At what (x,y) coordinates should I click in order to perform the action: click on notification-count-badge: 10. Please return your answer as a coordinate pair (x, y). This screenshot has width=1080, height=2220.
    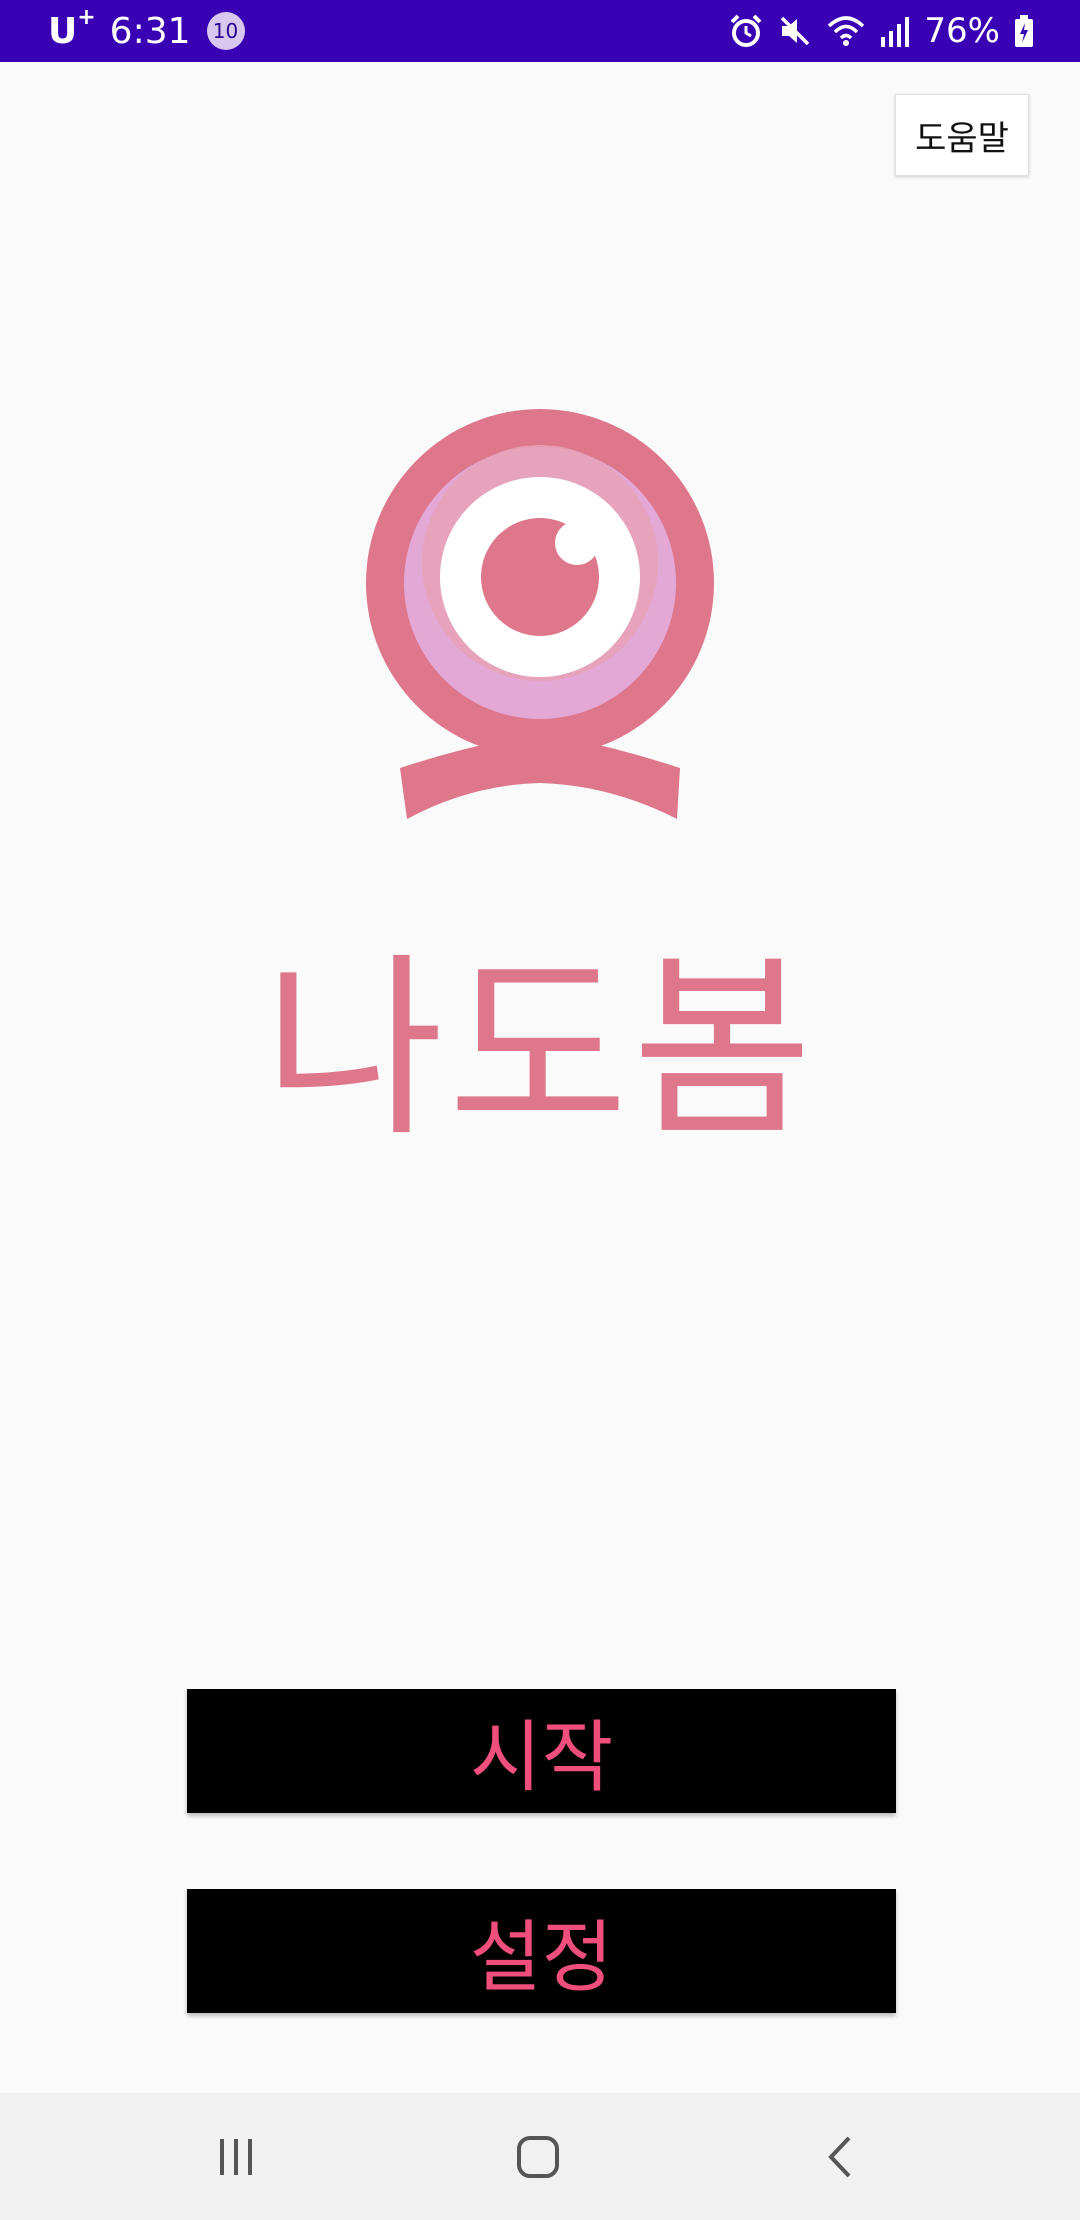
    Looking at the image, I should click on (225, 31).